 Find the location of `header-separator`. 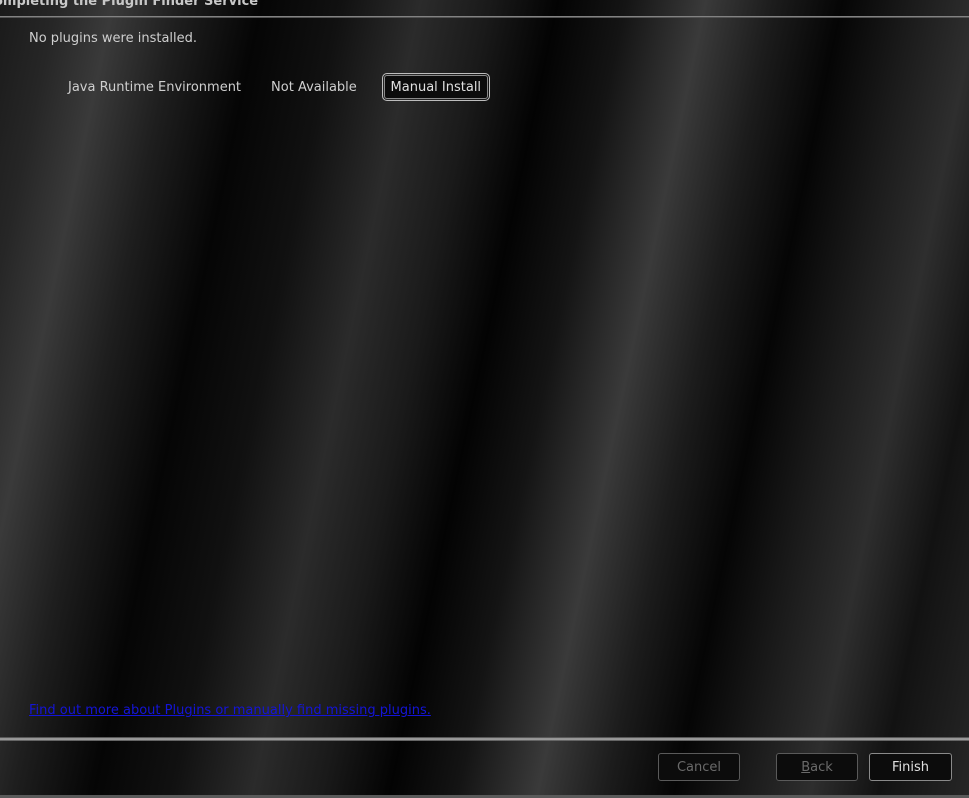

header-separator is located at coordinates (484, 17).